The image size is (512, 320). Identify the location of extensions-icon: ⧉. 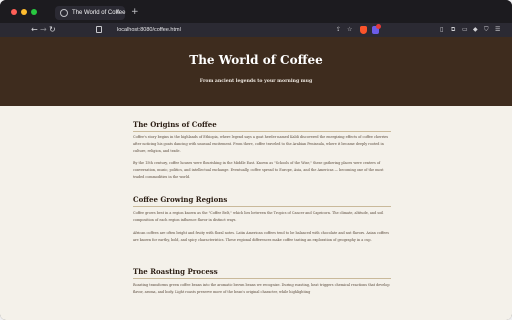
(453, 30).